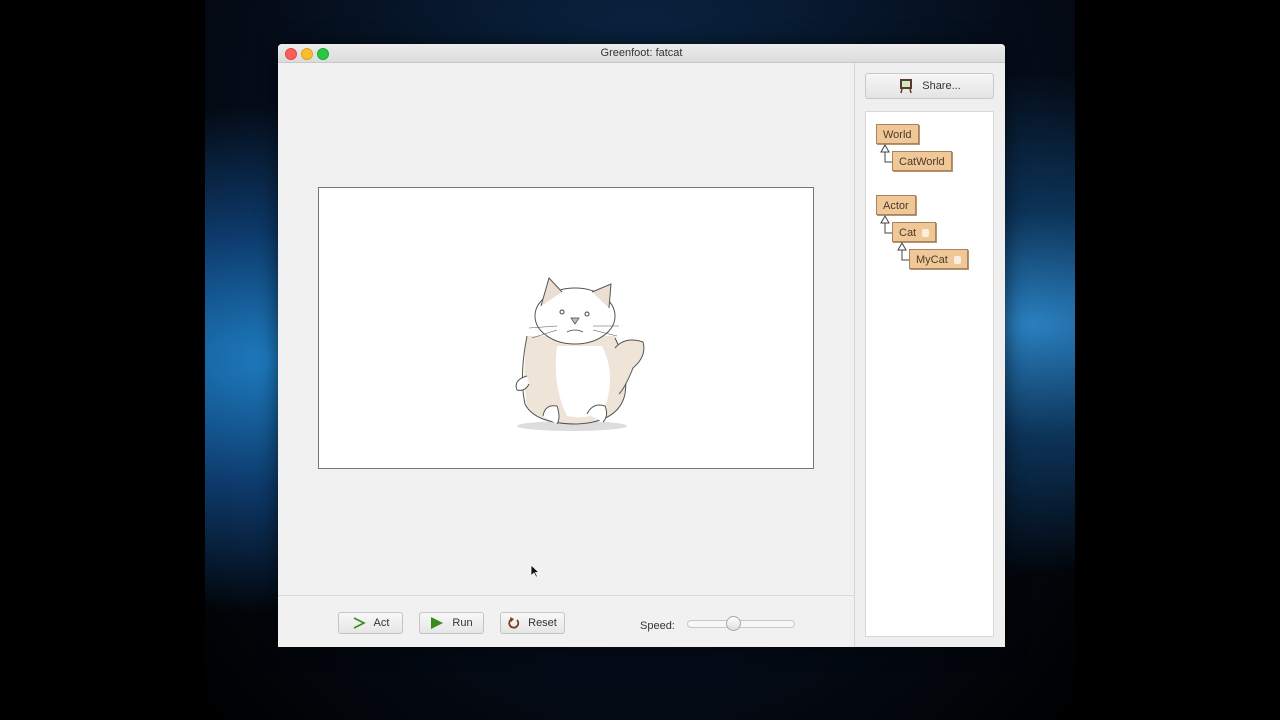 This screenshot has height=720, width=1280. I want to click on reset-icon, so click(514, 623).